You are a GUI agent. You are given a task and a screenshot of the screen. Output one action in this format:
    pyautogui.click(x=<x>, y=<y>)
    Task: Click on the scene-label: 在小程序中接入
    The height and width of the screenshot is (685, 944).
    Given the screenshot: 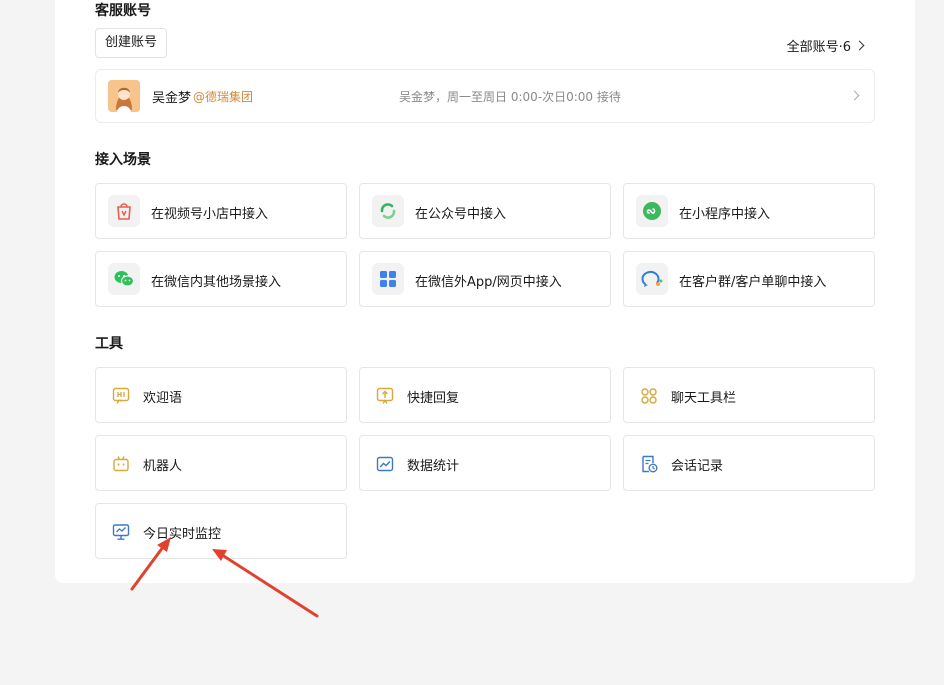 What is the action you would take?
    pyautogui.click(x=725, y=214)
    